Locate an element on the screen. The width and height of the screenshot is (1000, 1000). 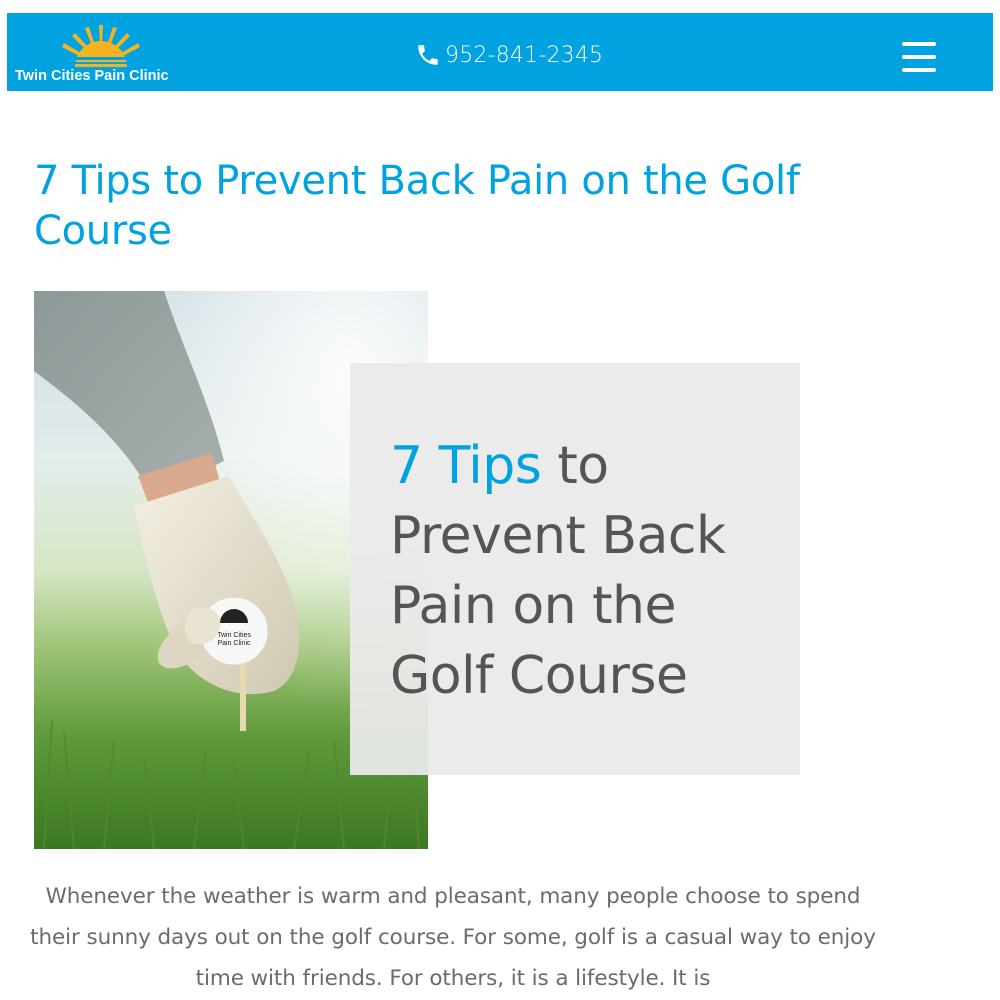
site-header: Twin Cities Pain Clinic 952-841-2345 is located at coordinates (500, 52).